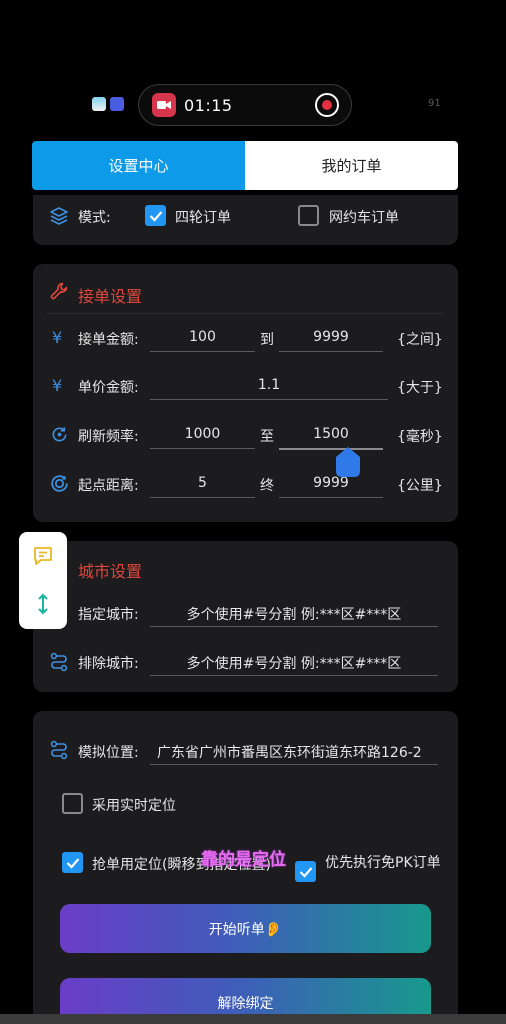  Describe the element at coordinates (108, 437) in the screenshot. I see `refresh-rate-label: 刷新频率:` at that location.